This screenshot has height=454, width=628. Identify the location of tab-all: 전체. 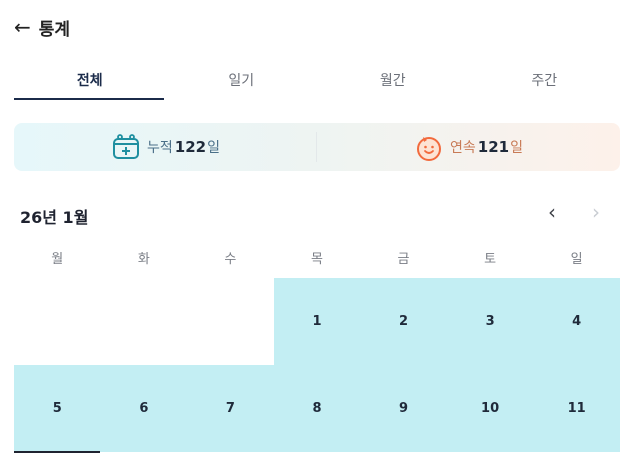
(90, 82).